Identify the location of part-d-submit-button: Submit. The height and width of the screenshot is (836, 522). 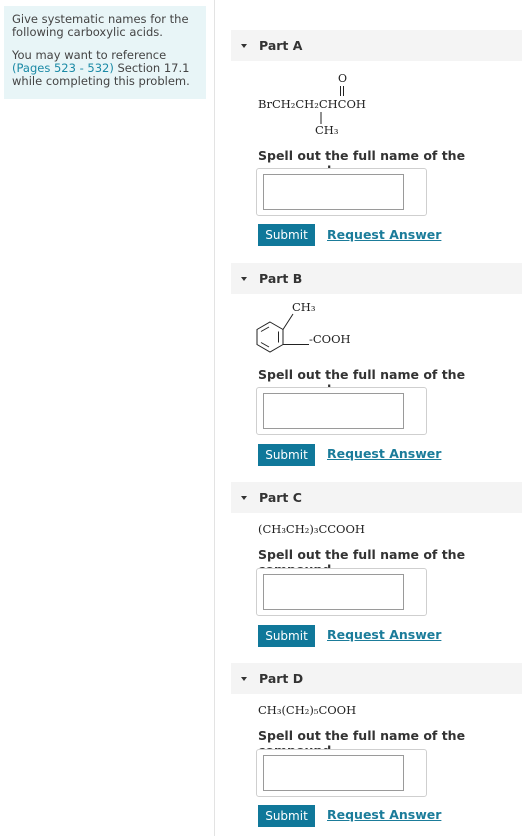
(286, 816).